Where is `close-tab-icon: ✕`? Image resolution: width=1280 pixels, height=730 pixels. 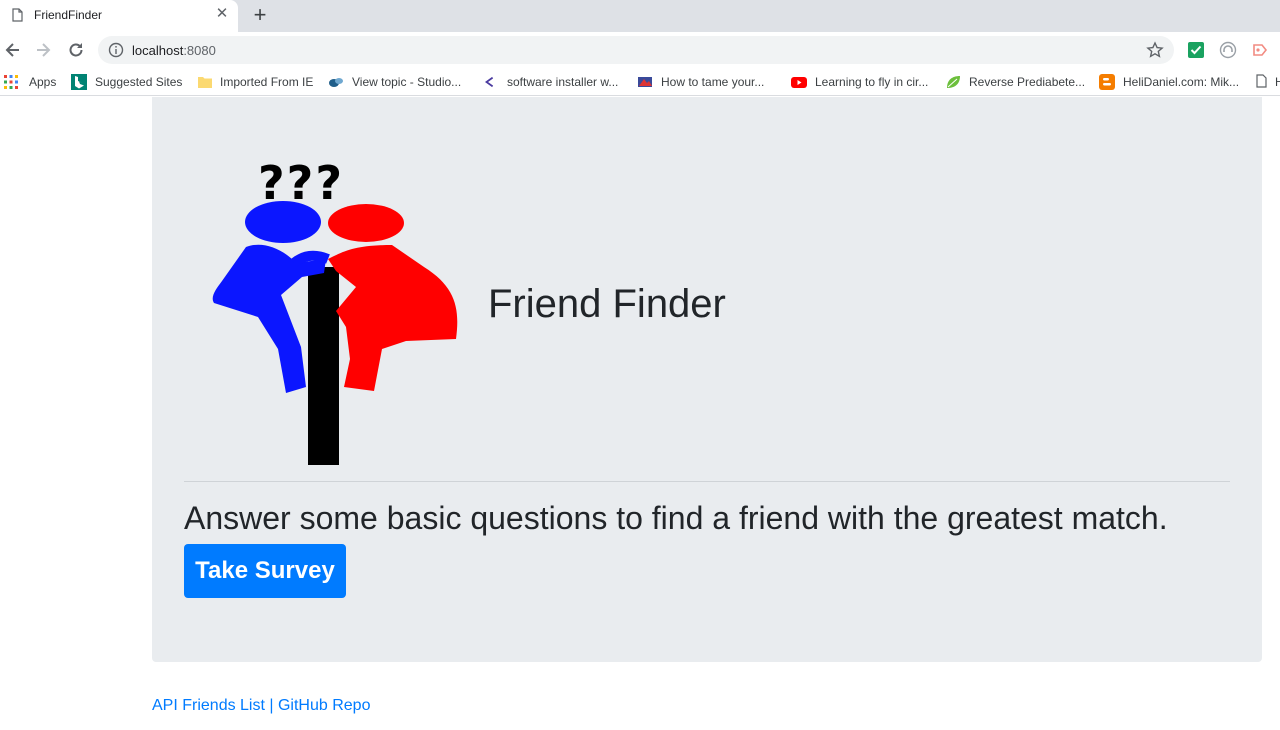
close-tab-icon: ✕ is located at coordinates (222, 14).